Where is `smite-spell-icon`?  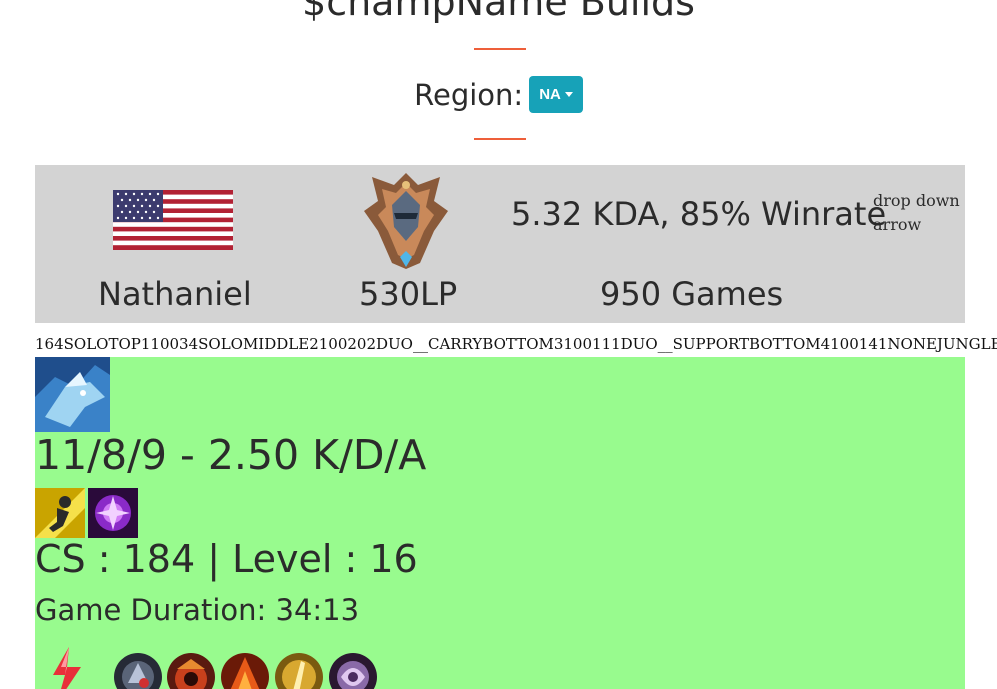 smite-spell-icon is located at coordinates (113, 513).